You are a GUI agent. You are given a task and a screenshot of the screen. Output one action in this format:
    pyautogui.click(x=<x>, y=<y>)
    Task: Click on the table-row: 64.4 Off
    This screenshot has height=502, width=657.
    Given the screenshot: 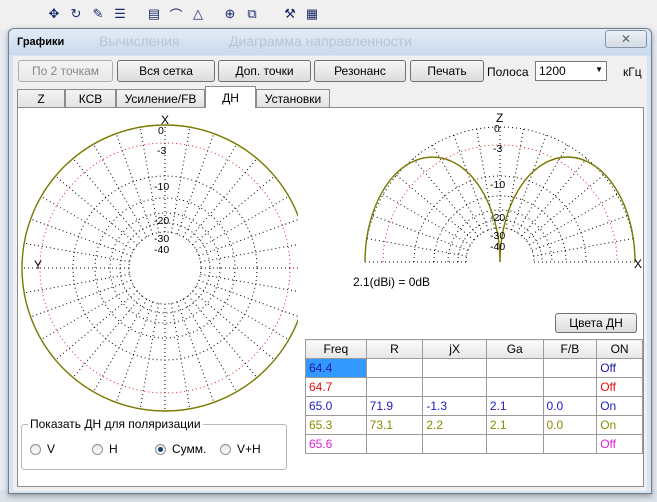 What is the action you would take?
    pyautogui.click(x=474, y=368)
    